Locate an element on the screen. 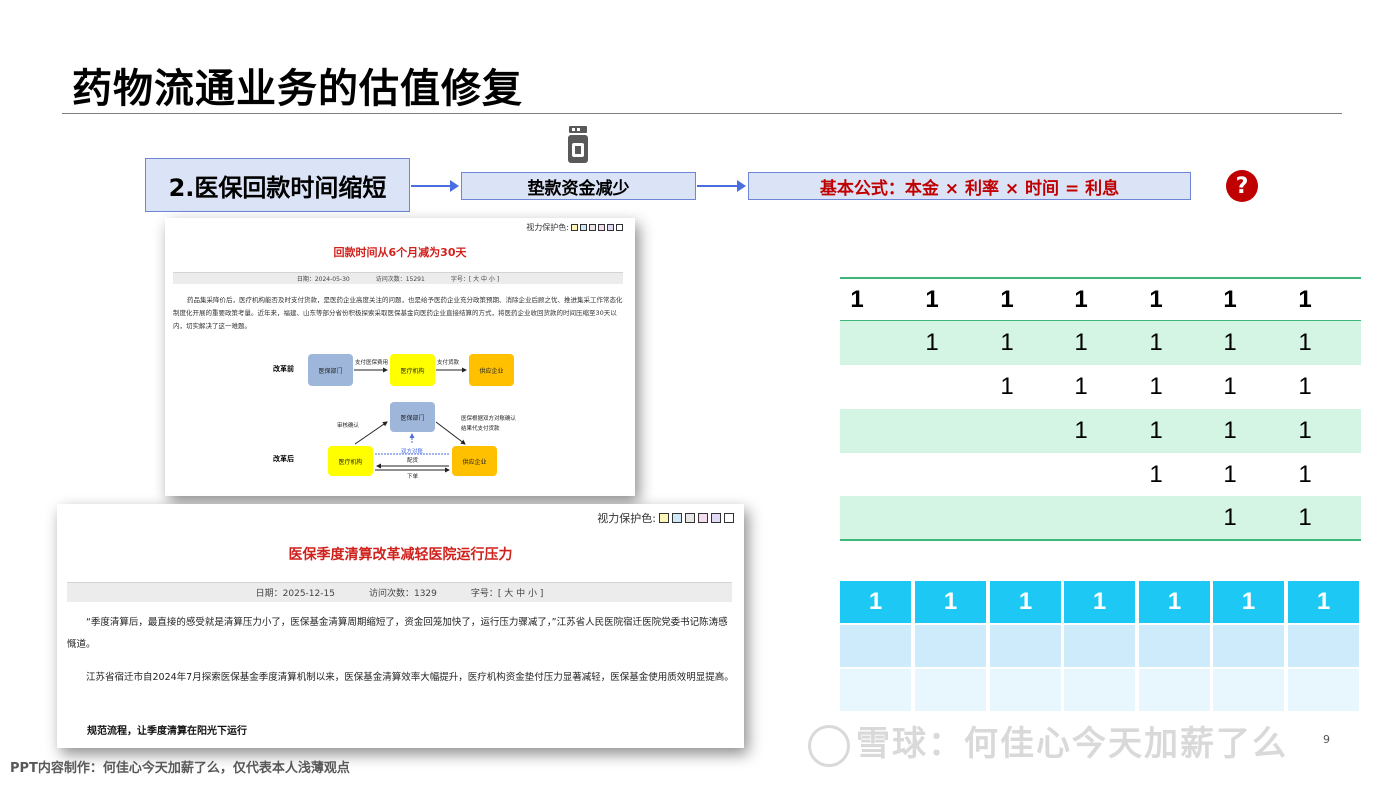 The height and width of the screenshot is (786, 1381). node-insurance-before: 医保部门 is located at coordinates (330, 370).